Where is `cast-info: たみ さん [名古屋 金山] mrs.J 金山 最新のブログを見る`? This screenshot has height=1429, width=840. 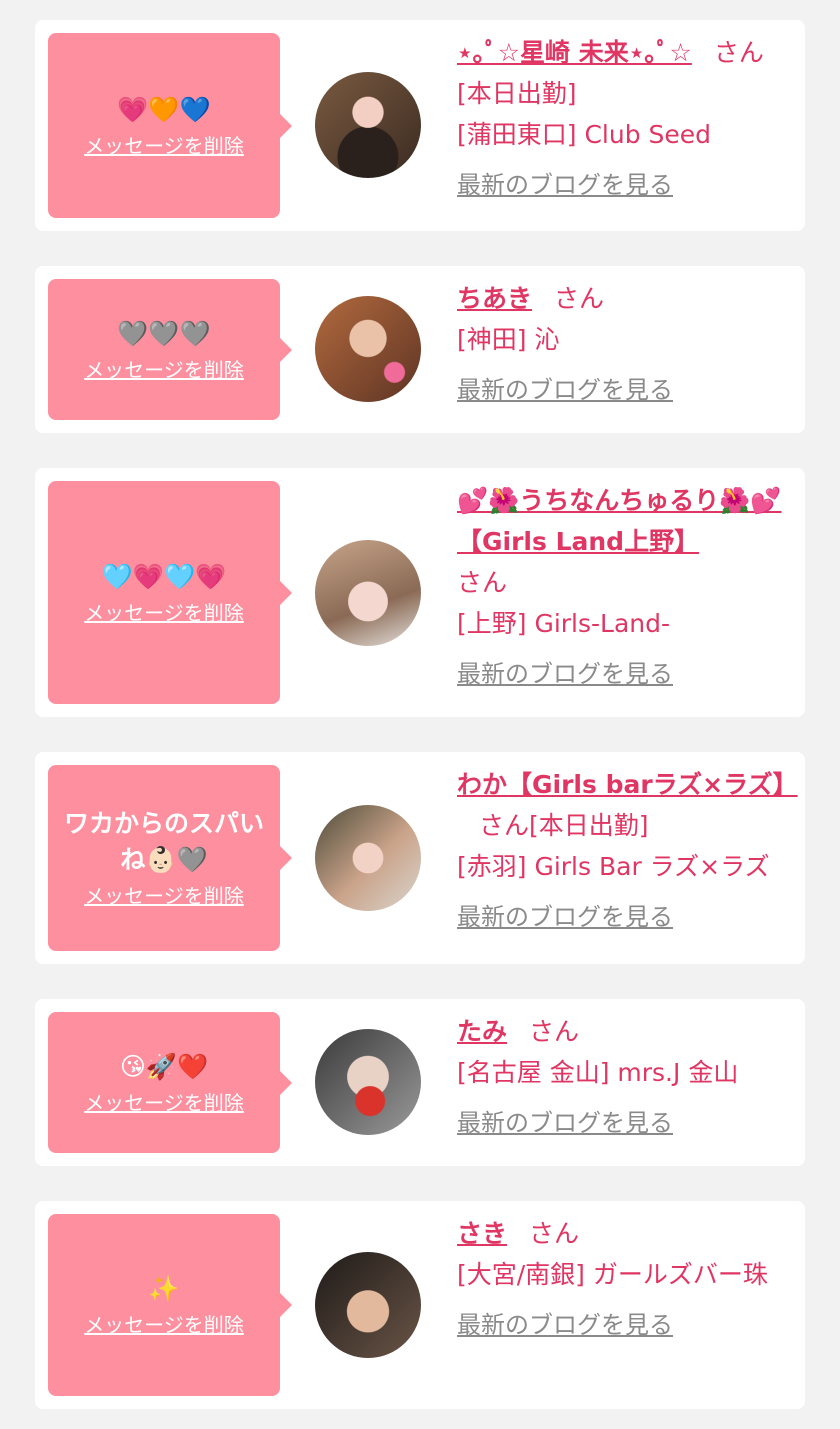
cast-info: たみ さん [名古屋 金山] mrs.J 金山 最新のブログを見る is located at coordinates (627, 1077).